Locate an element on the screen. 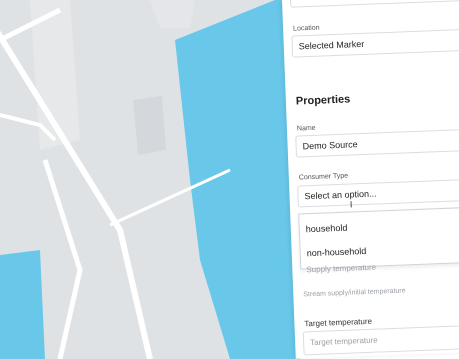 This screenshot has width=459, height=359. location-field: Selected Marker is located at coordinates (375, 43).